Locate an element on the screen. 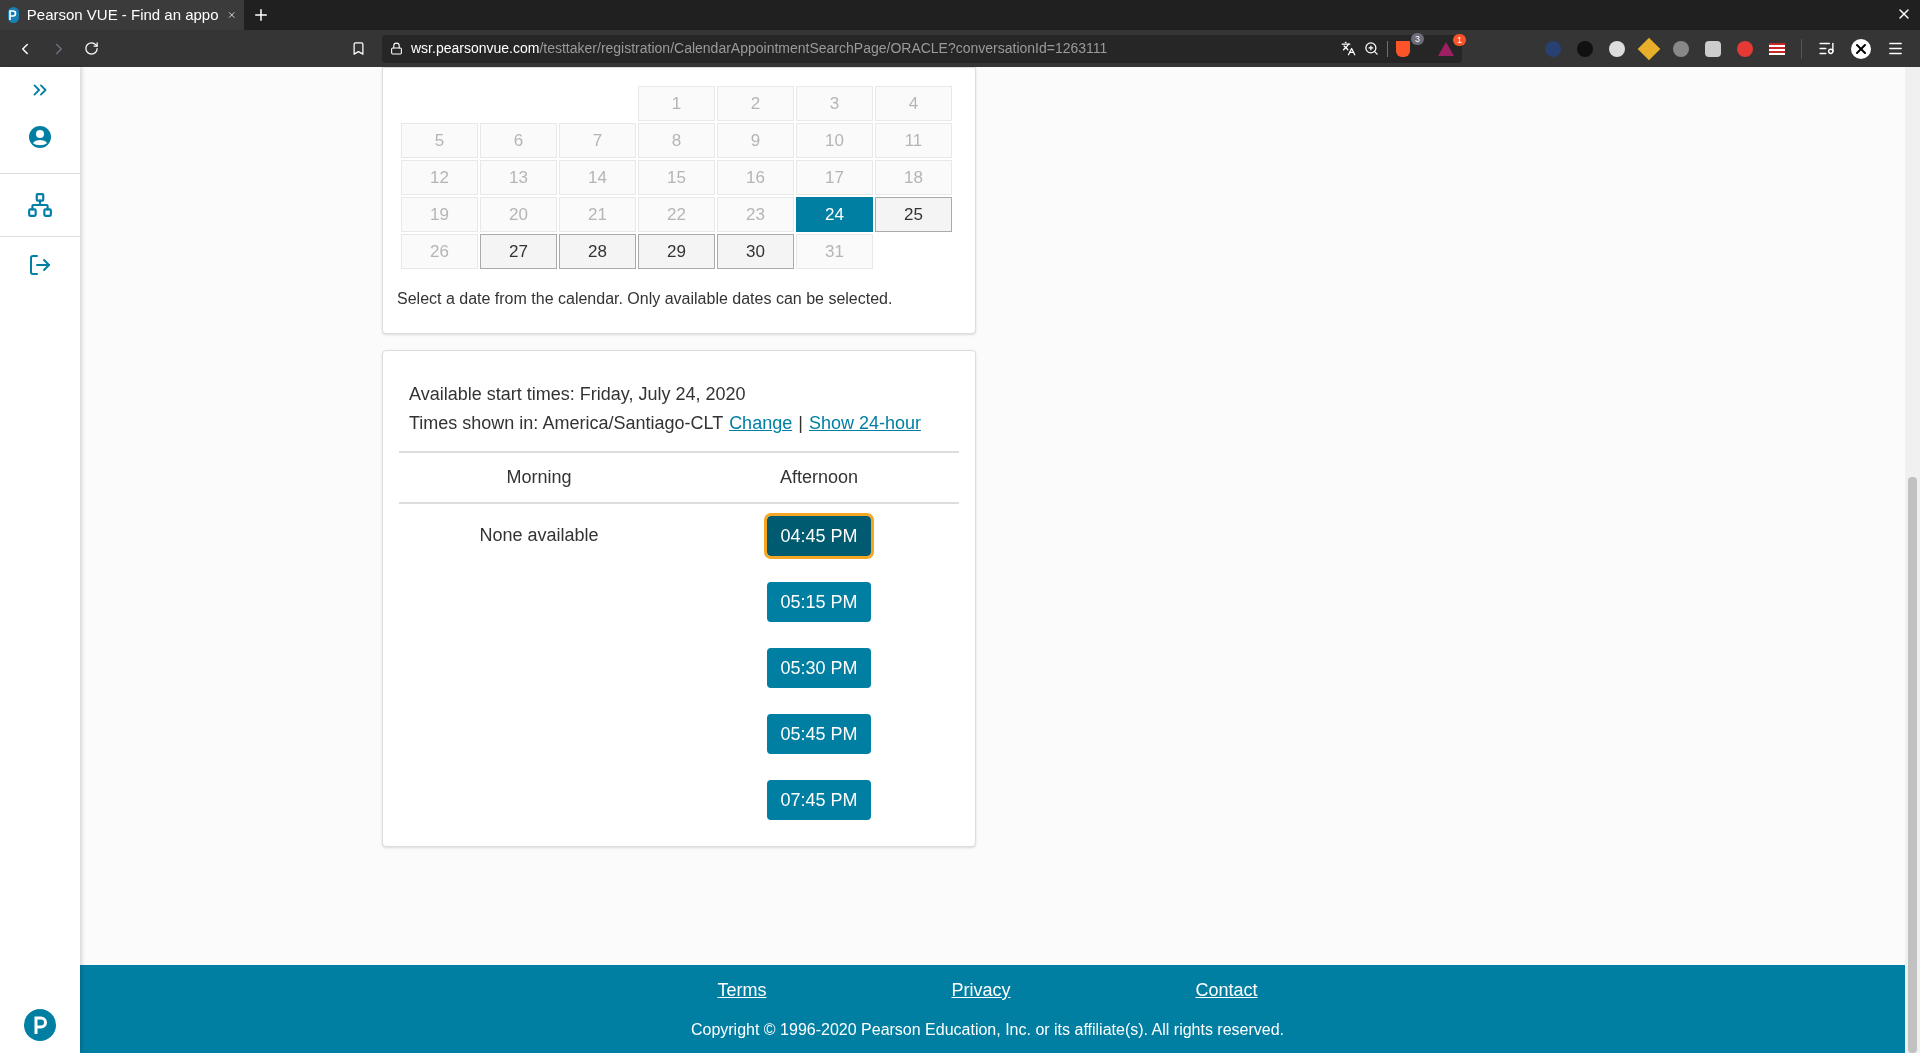 The height and width of the screenshot is (1053, 1920). none-available-text: None available is located at coordinates (539, 535).